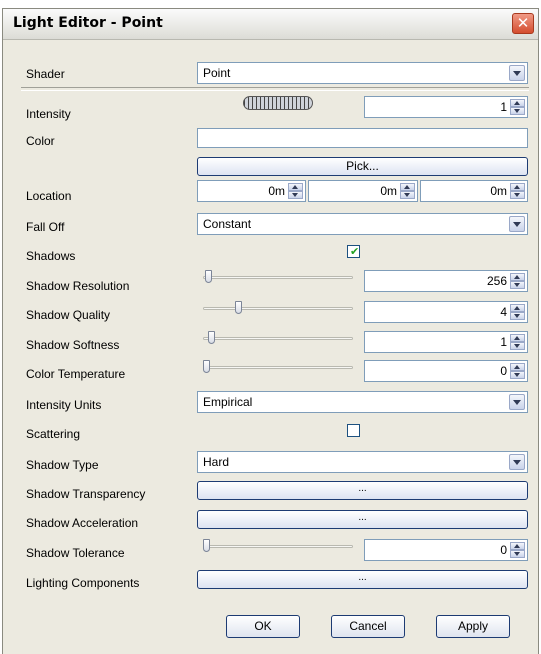  What do you see at coordinates (251, 191) in the screenshot?
I see `location-x-field: 0m` at bounding box center [251, 191].